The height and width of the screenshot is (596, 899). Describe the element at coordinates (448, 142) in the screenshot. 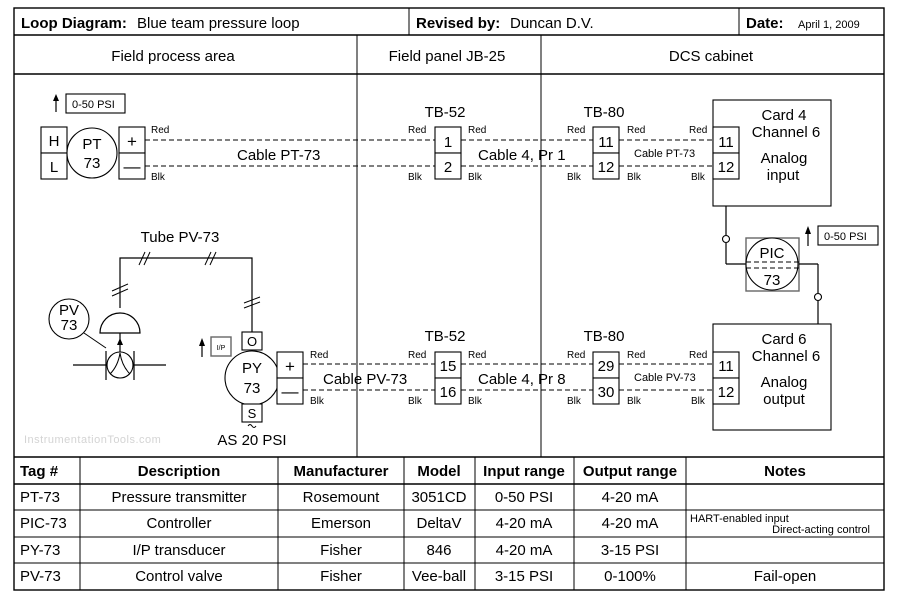

I see `terminal-number: 1` at that location.